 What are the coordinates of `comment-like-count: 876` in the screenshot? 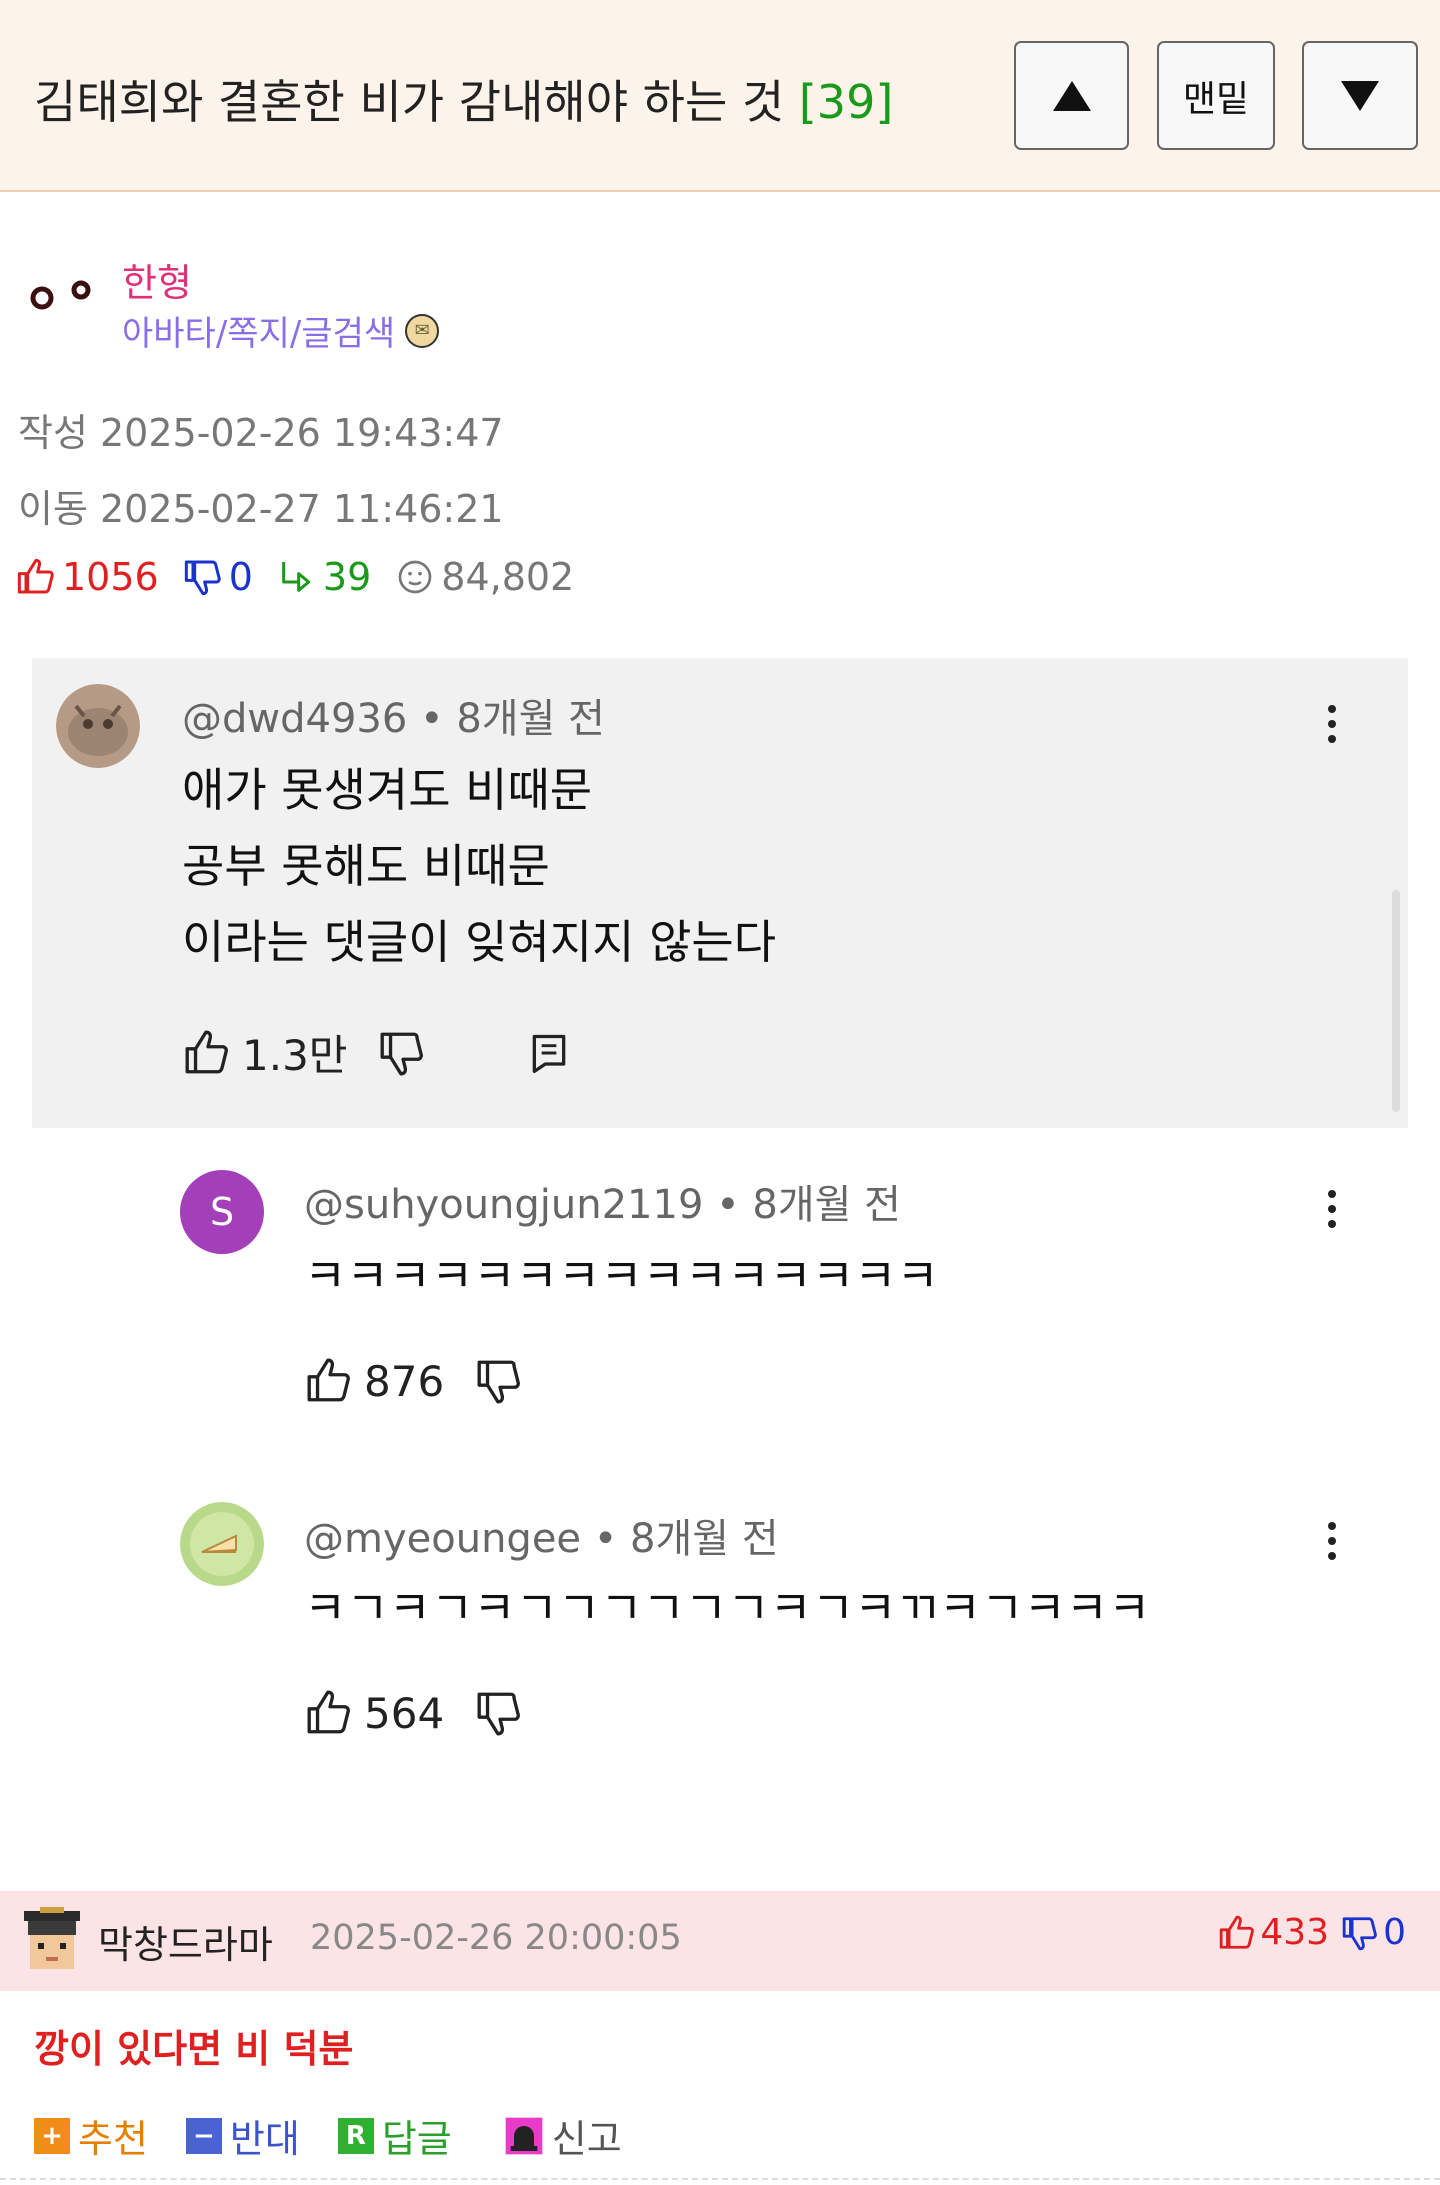 It's located at (404, 1381).